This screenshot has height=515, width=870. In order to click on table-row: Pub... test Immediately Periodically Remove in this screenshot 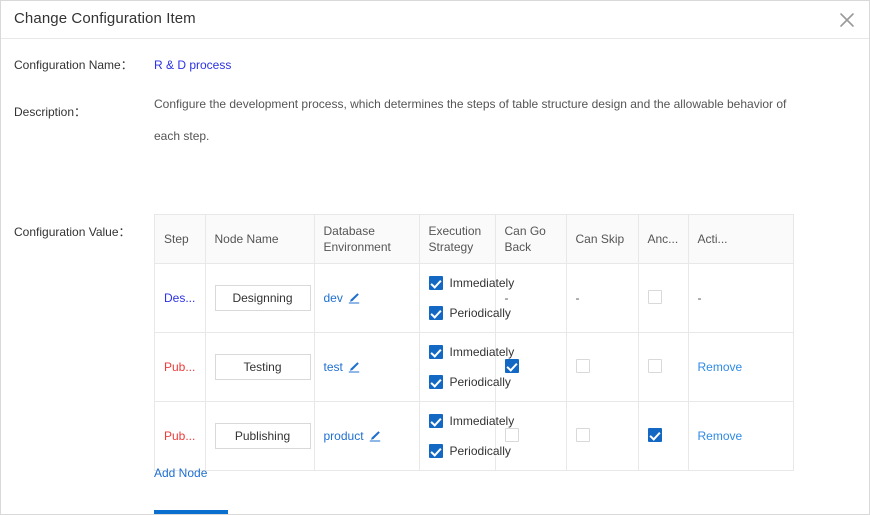, I will do `click(474, 367)`.